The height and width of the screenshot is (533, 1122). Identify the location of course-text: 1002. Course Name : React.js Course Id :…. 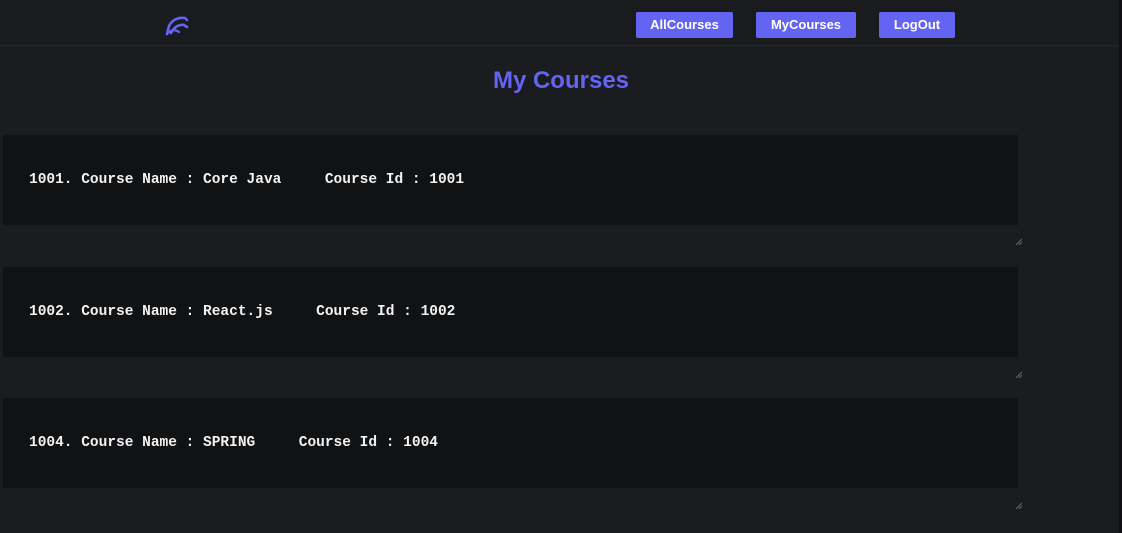
(242, 312).